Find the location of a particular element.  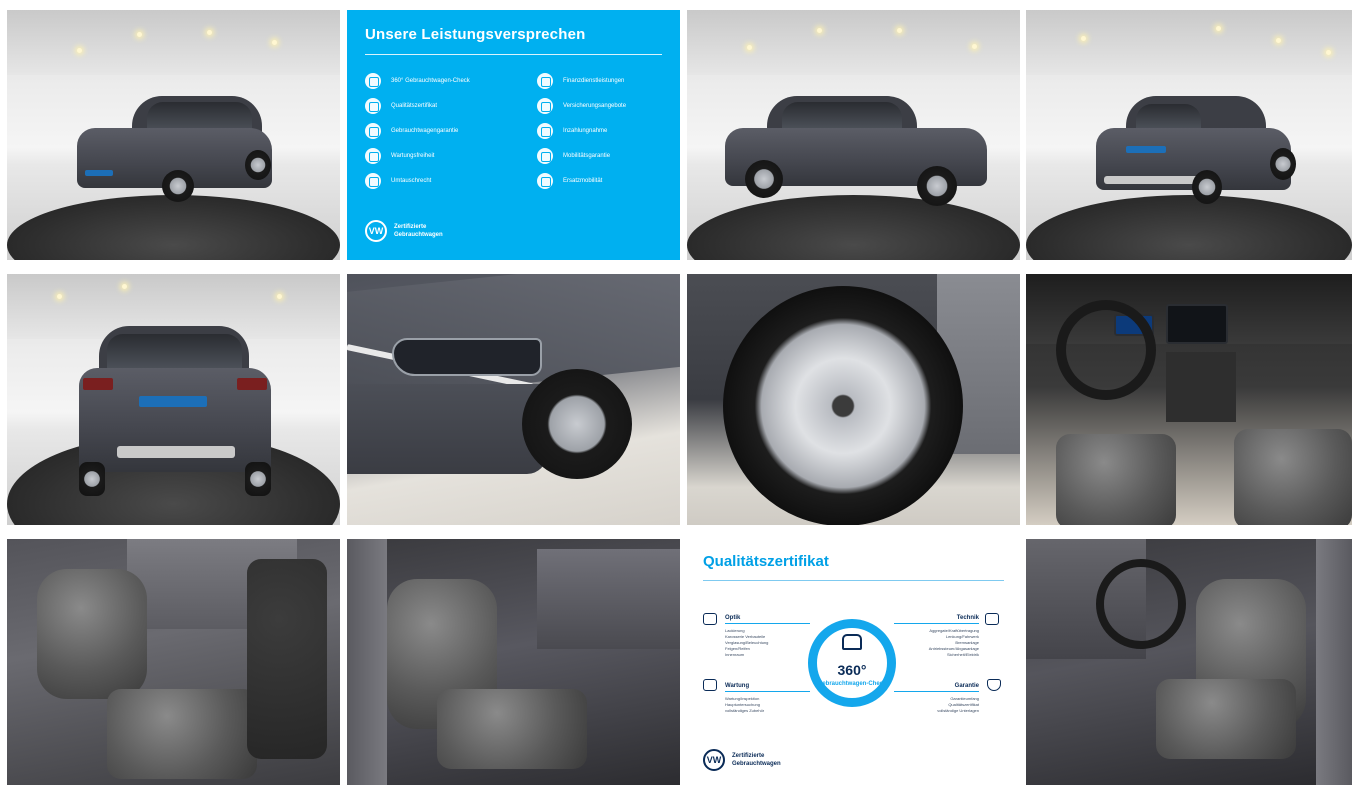

promo-item: Ersatzmobilität is located at coordinates (569, 181).